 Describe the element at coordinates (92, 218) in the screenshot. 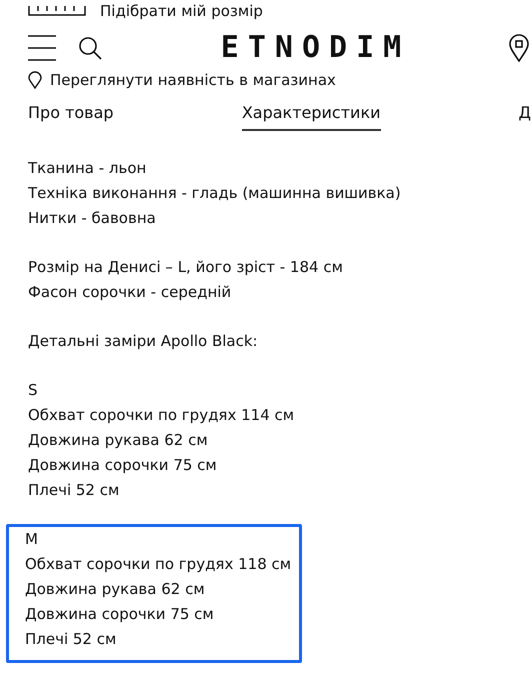

I see `spec-line: Нитки - бавовна` at that location.